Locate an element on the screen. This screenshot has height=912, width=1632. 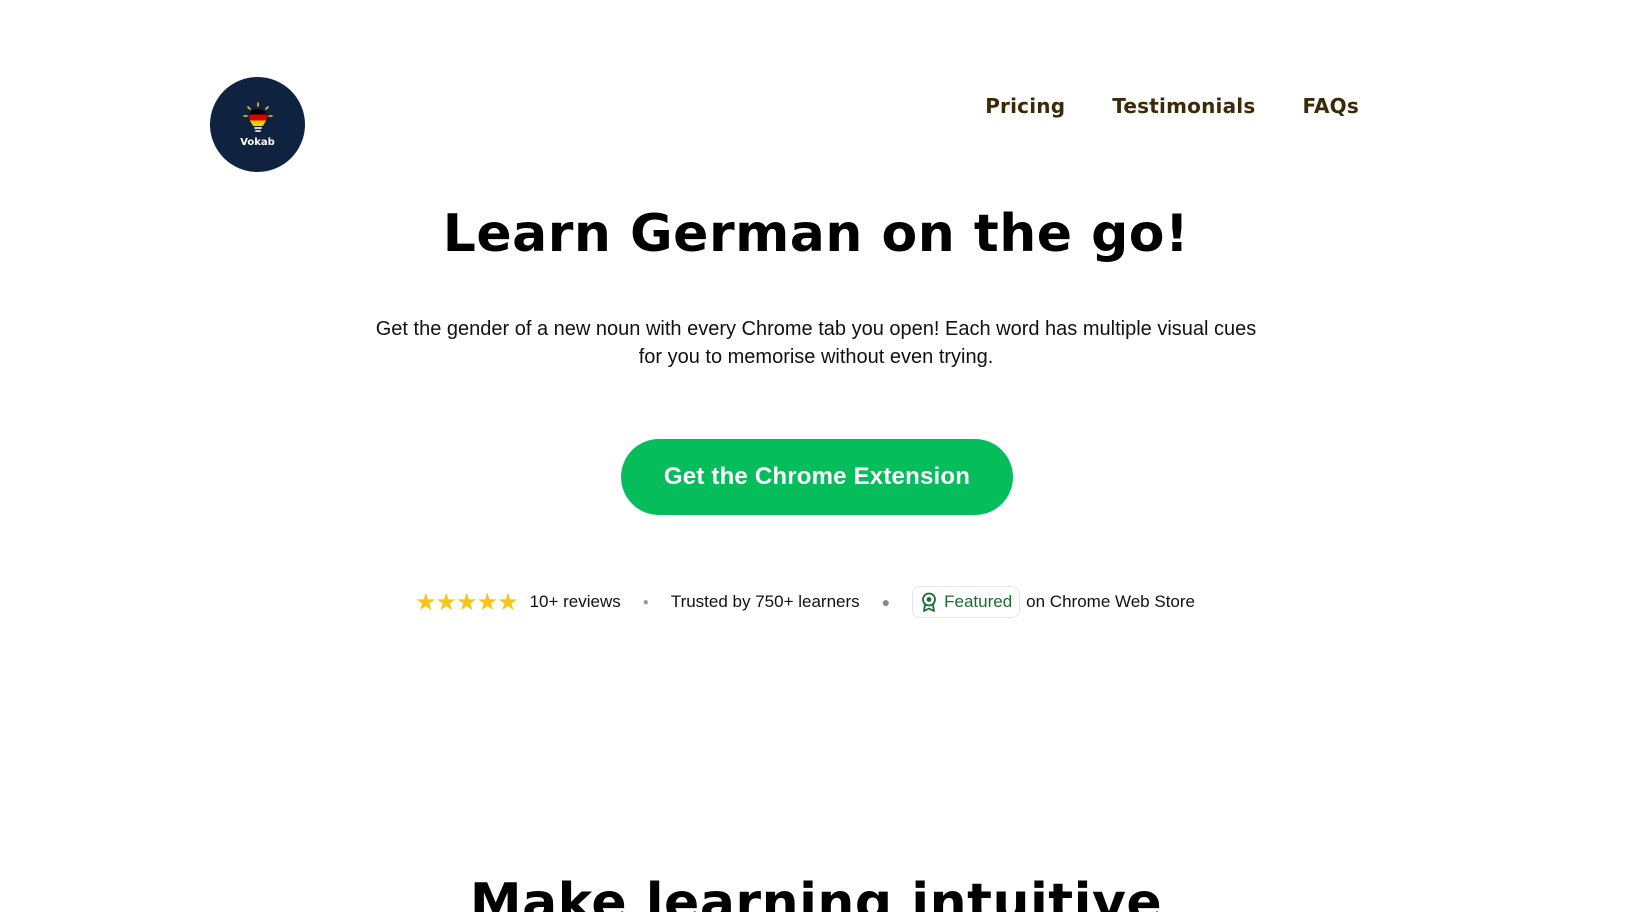
get-chrome-extension-button: Get the Chrome Extension is located at coordinates (817, 477).